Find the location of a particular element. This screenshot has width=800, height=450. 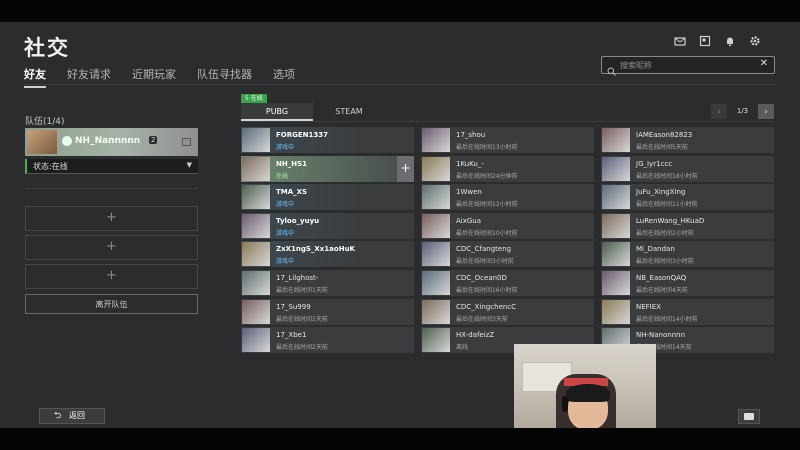

friend-list-item: NH_HS1 在线 + is located at coordinates (327, 168).